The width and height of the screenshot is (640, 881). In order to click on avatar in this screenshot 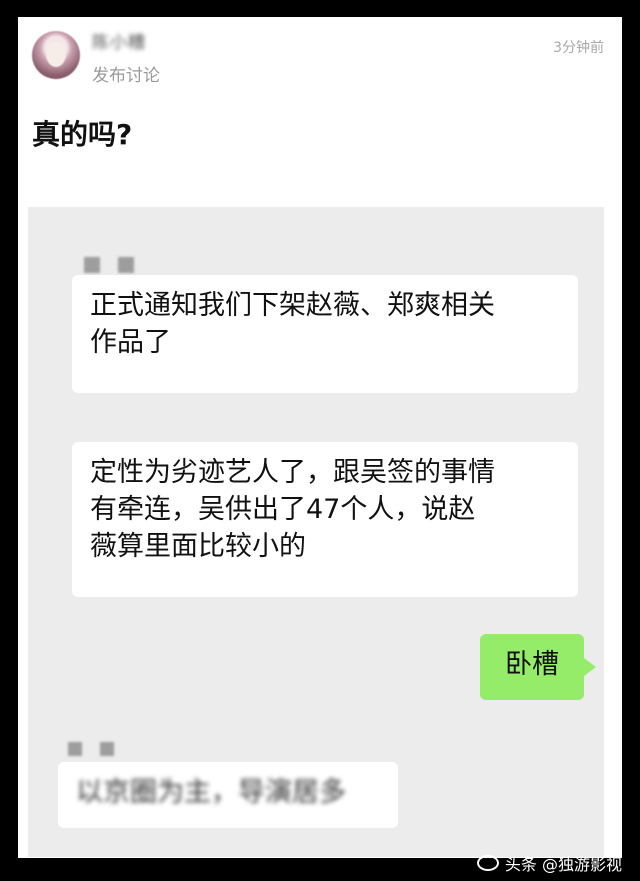, I will do `click(56, 55)`.